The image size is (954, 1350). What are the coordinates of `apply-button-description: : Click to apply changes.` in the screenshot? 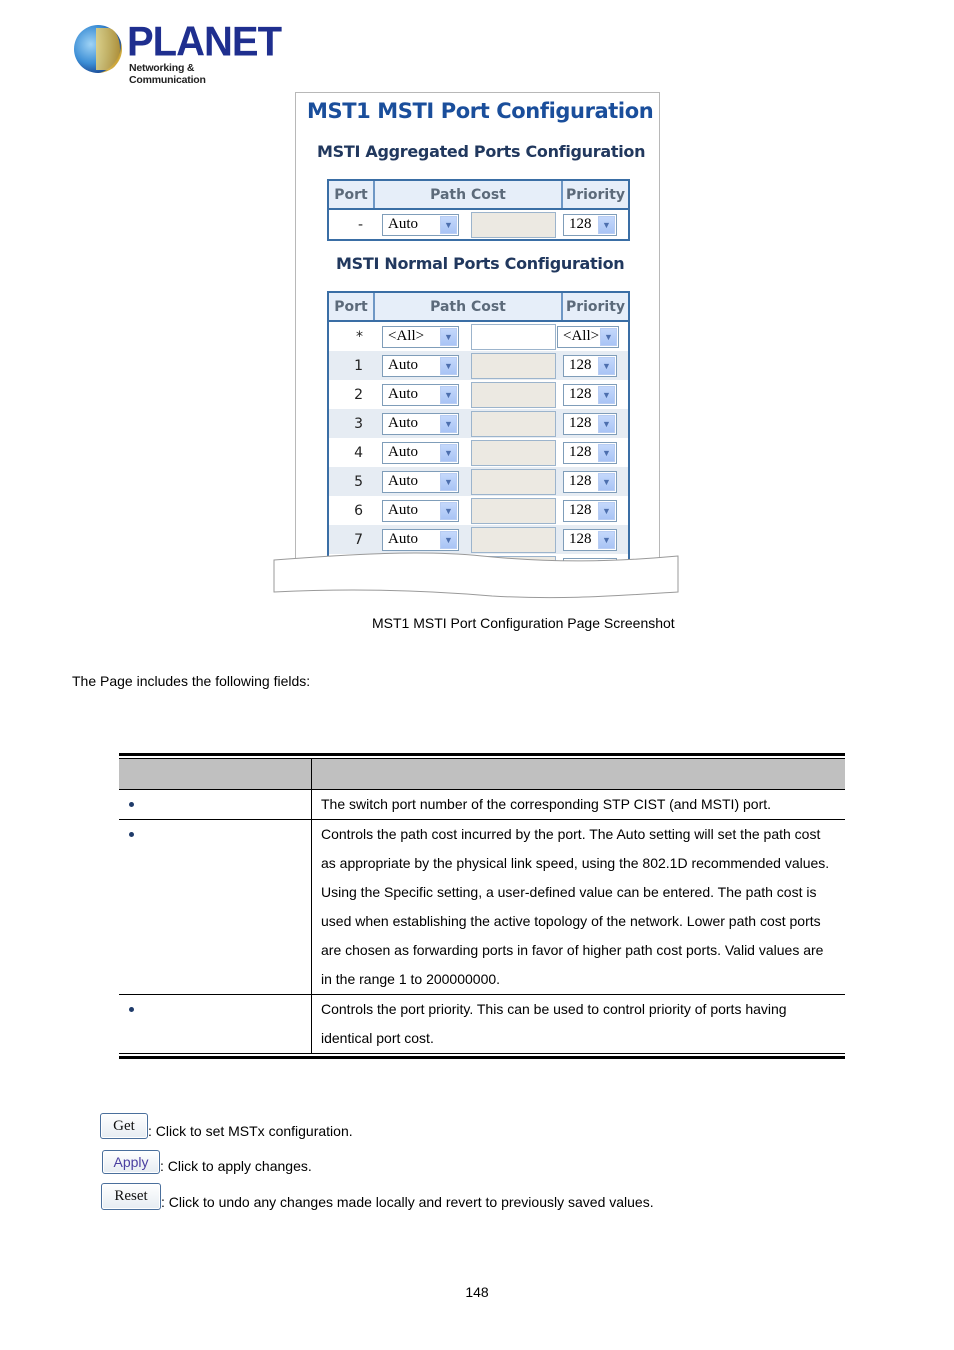 It's located at (236, 1166).